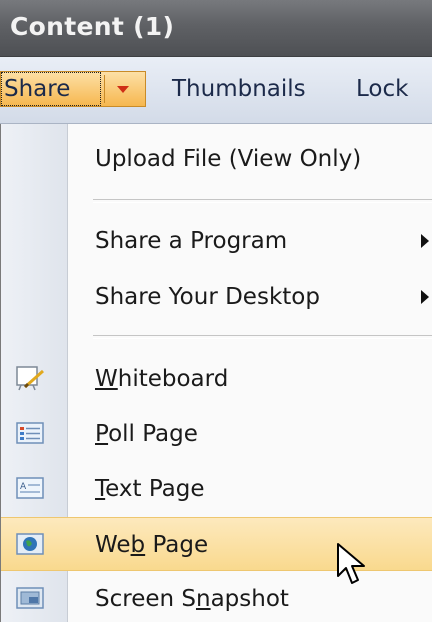 Image resolution: width=438 pixels, height=629 pixels. What do you see at coordinates (150, 489) in the screenshot?
I see `menu-item-label: Text Page` at bounding box center [150, 489].